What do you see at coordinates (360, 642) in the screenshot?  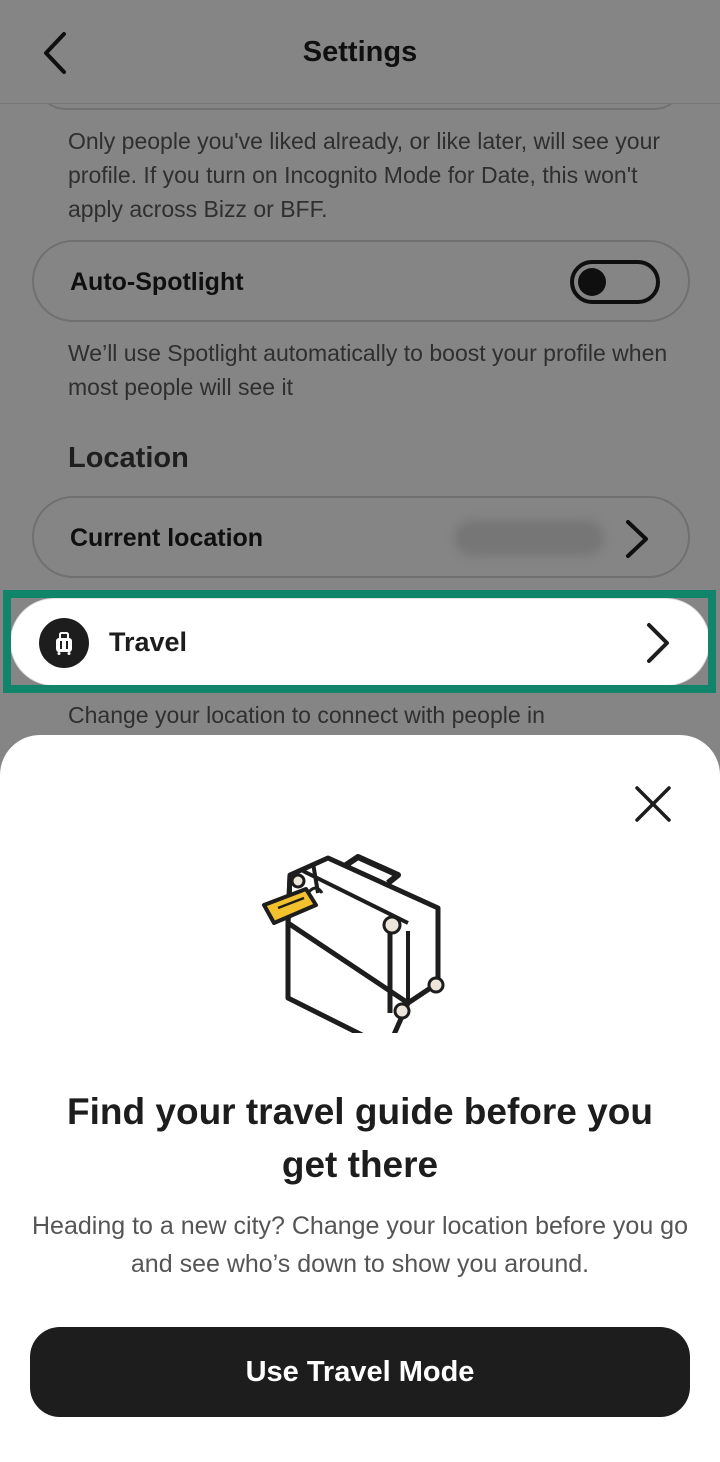 I see `travel-row: Travel` at bounding box center [360, 642].